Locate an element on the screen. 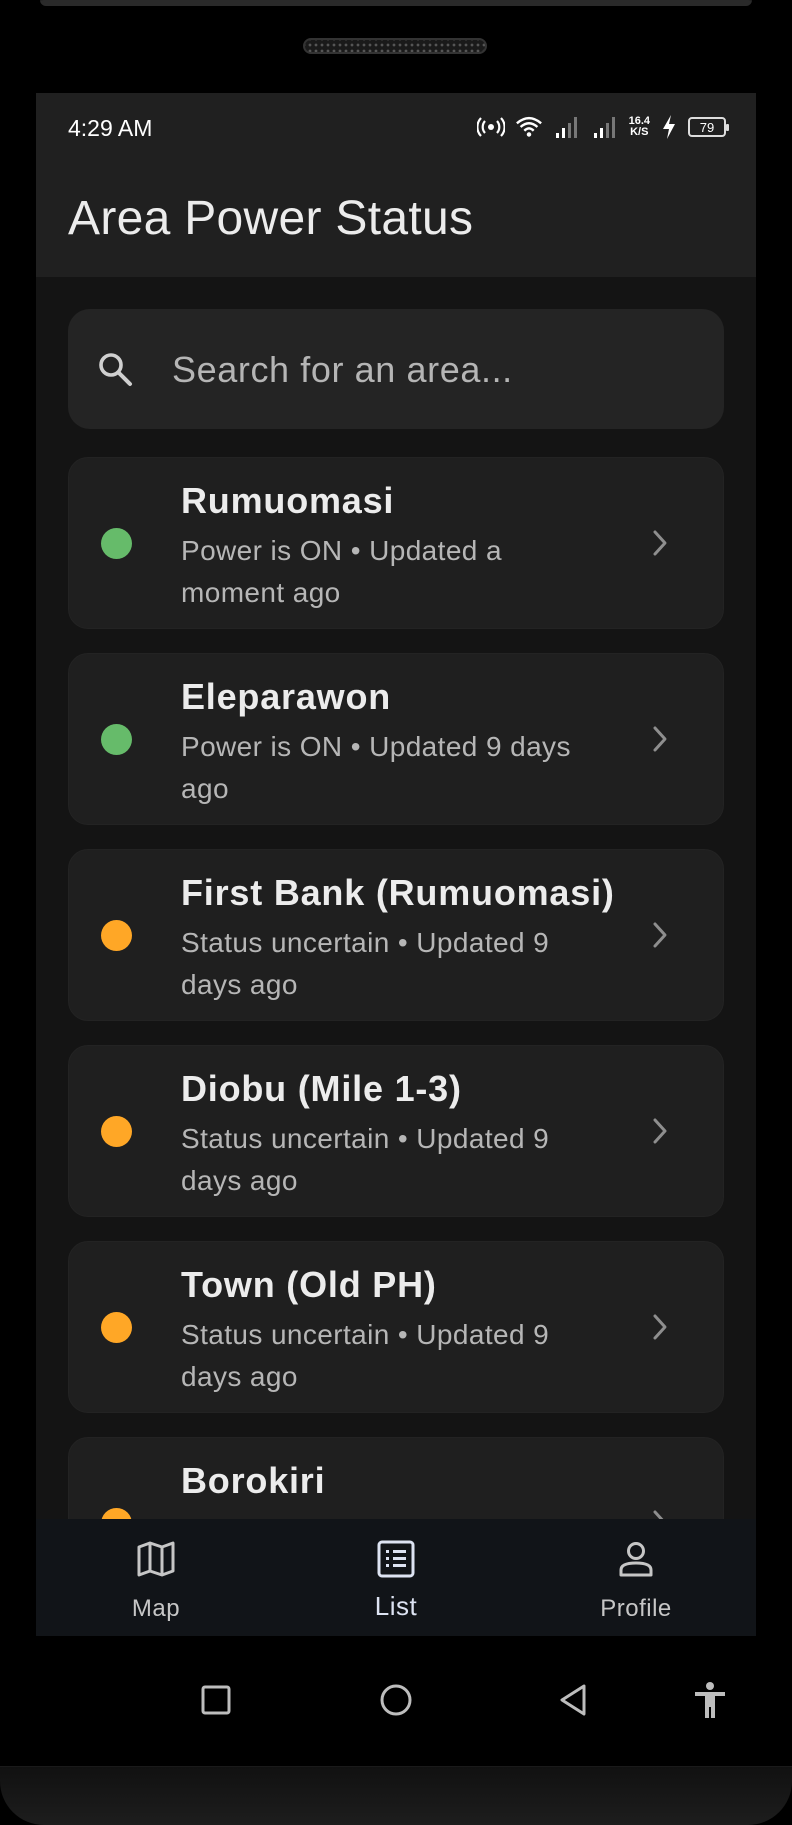  nav-profile: Profile is located at coordinates (636, 1577).